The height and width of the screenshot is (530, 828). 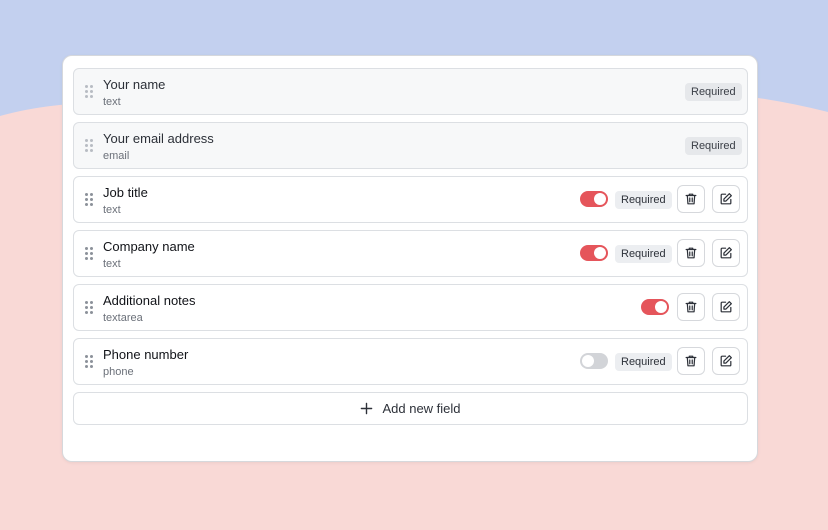 I want to click on field-row-company-name: Company name text Required, so click(x=410, y=253).